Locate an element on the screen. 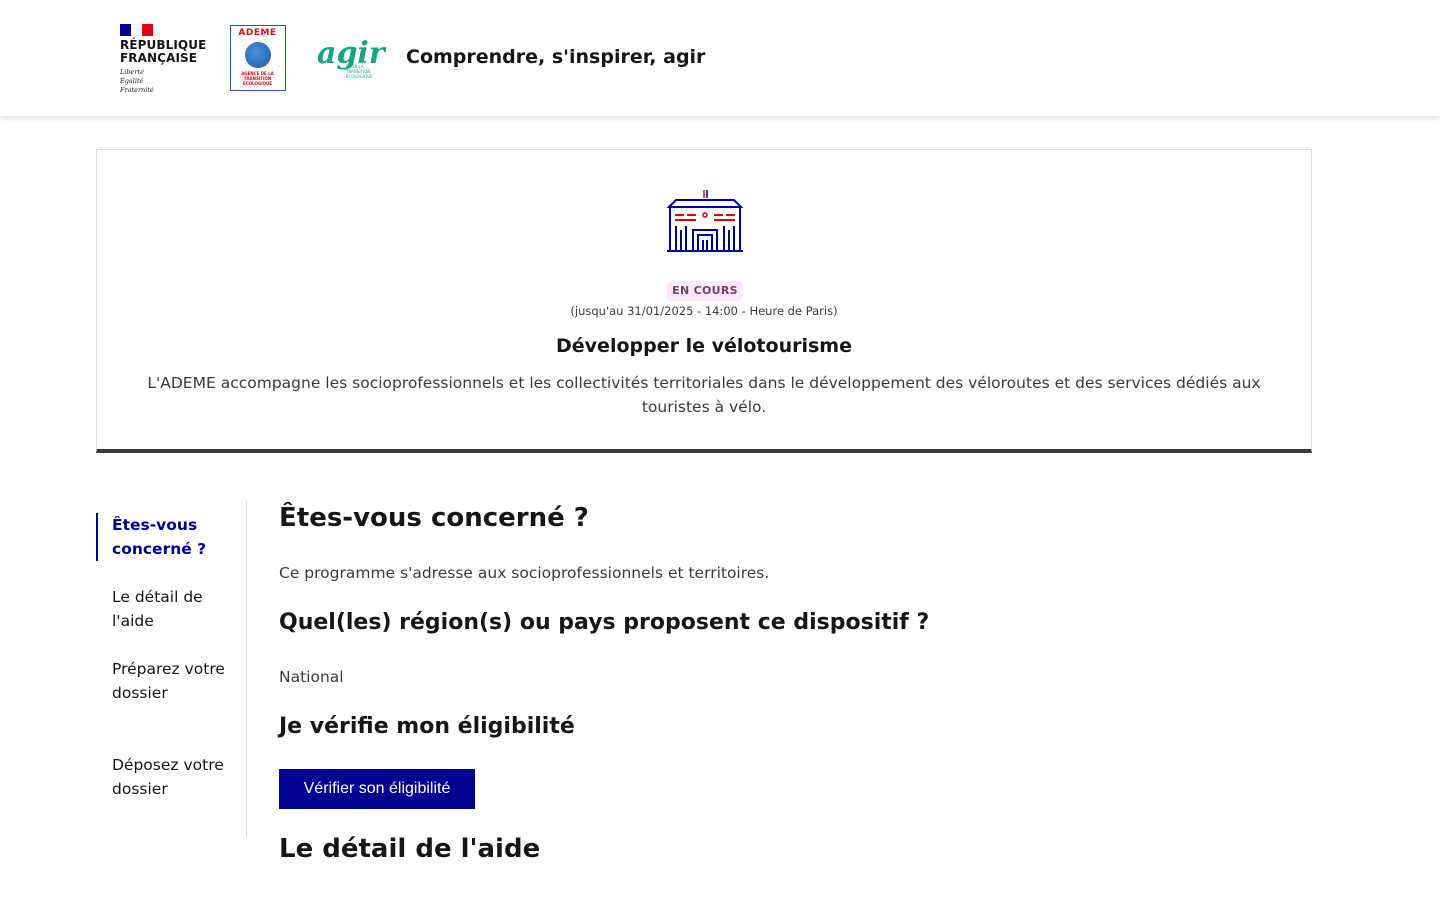 The height and width of the screenshot is (900, 1440). regions-value: National is located at coordinates (311, 677).